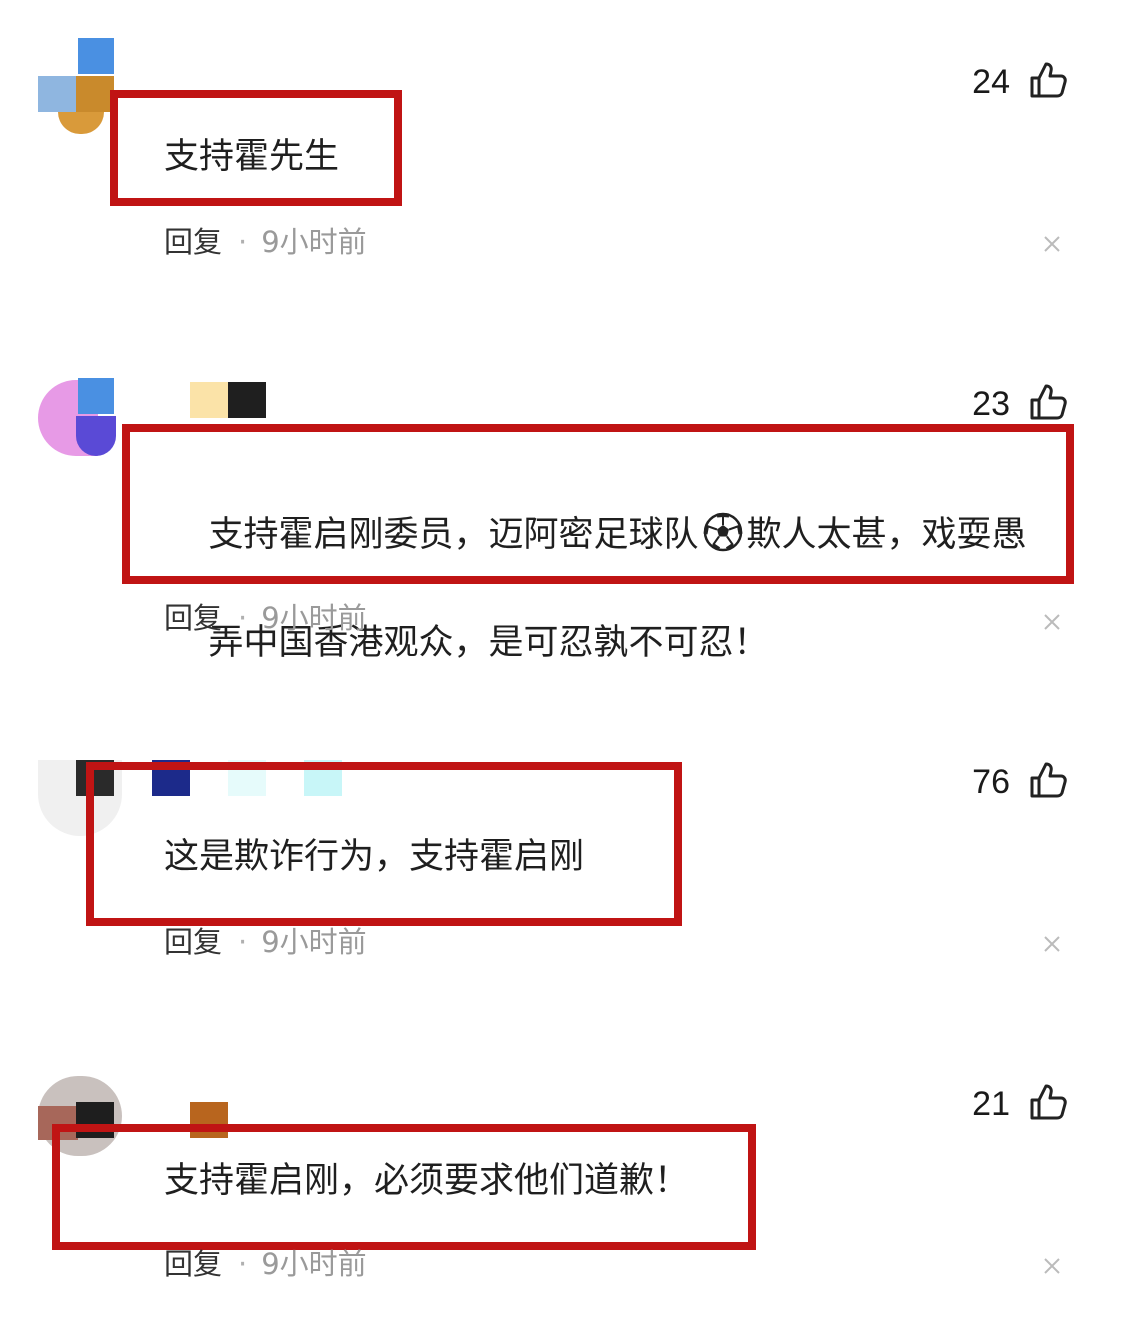 This screenshot has height=1318, width=1128. What do you see at coordinates (1048, 1102) in the screenshot?
I see `thumbs-up-icon` at bounding box center [1048, 1102].